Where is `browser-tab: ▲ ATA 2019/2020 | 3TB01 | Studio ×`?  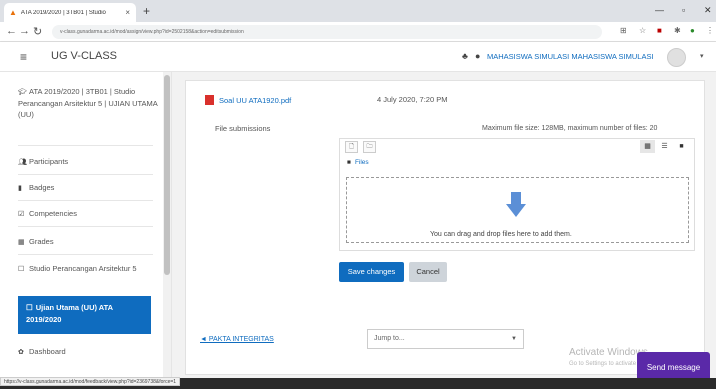
browser-tab: ▲ ATA 2019/2020 | 3TB01 | Studio × is located at coordinates (70, 12).